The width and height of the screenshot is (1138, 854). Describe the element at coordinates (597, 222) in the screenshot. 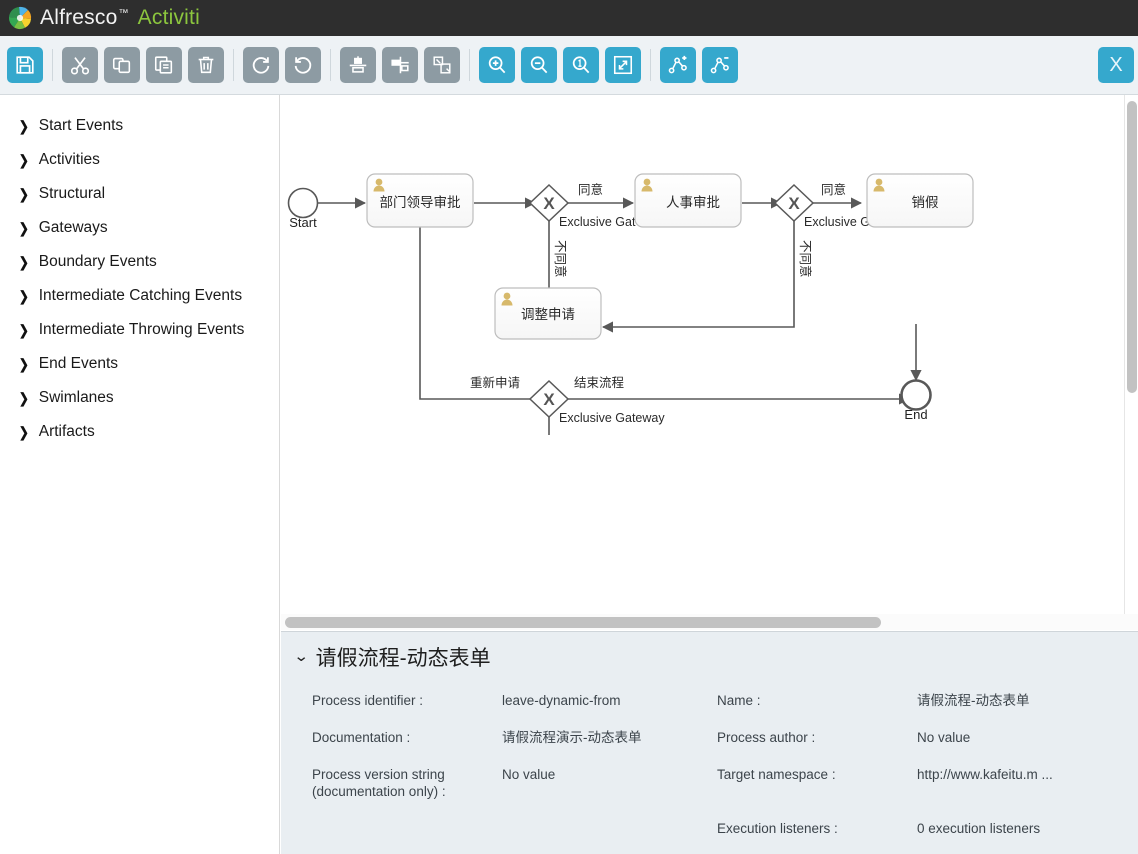

I see `gateway-label: Exclusive Gat` at that location.